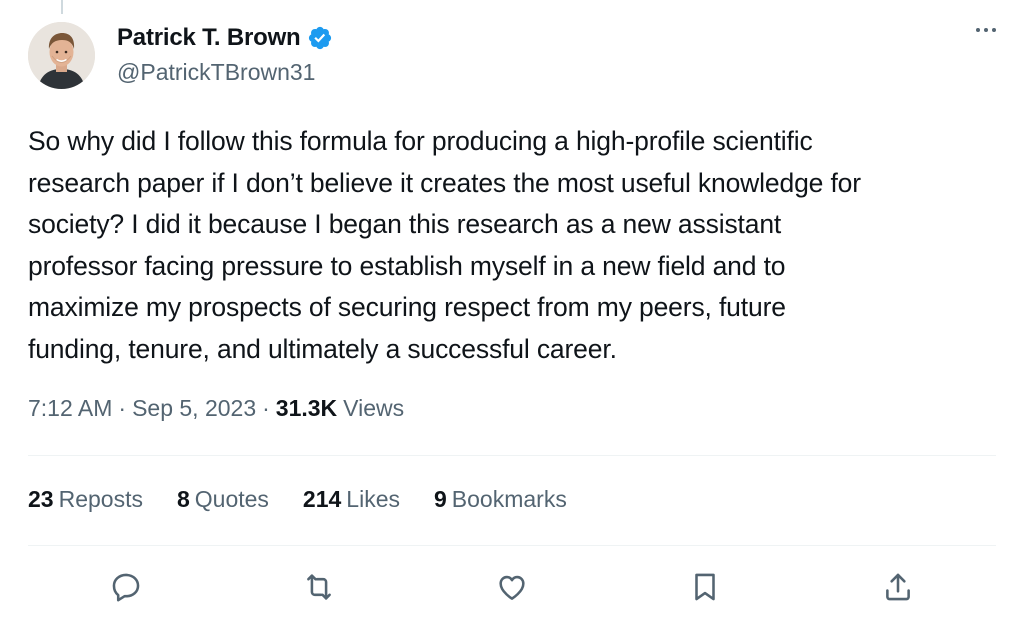 This screenshot has height=627, width=1024. I want to click on engagement-stats: 23 Reposts 8 Quotes 214 Likes 9 Bookmarks, so click(314, 499).